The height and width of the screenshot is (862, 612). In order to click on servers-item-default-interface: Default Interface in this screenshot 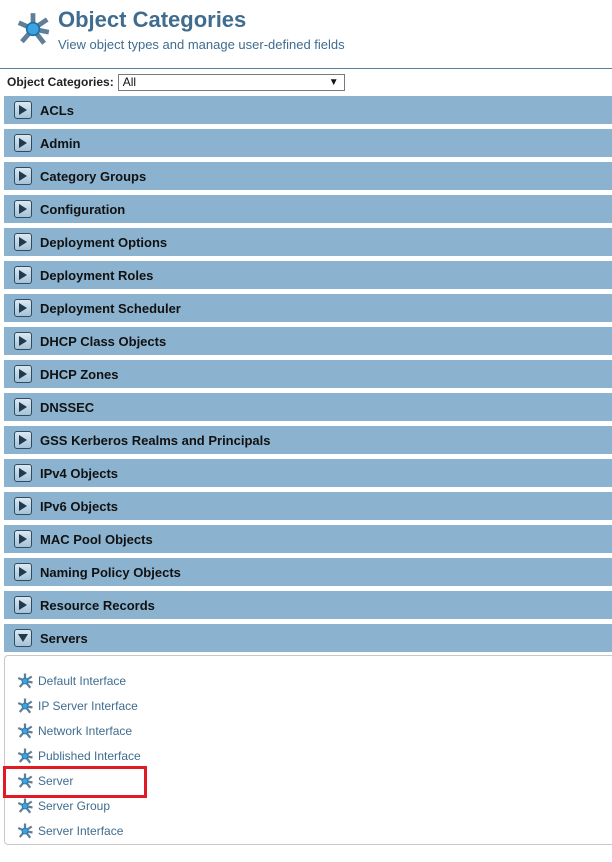, I will do `click(71, 681)`.